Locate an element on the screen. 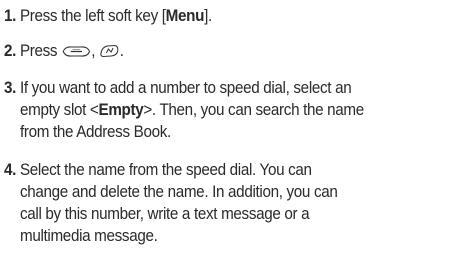 This screenshot has width=472, height=262. step-number: 3. is located at coordinates (10, 88).